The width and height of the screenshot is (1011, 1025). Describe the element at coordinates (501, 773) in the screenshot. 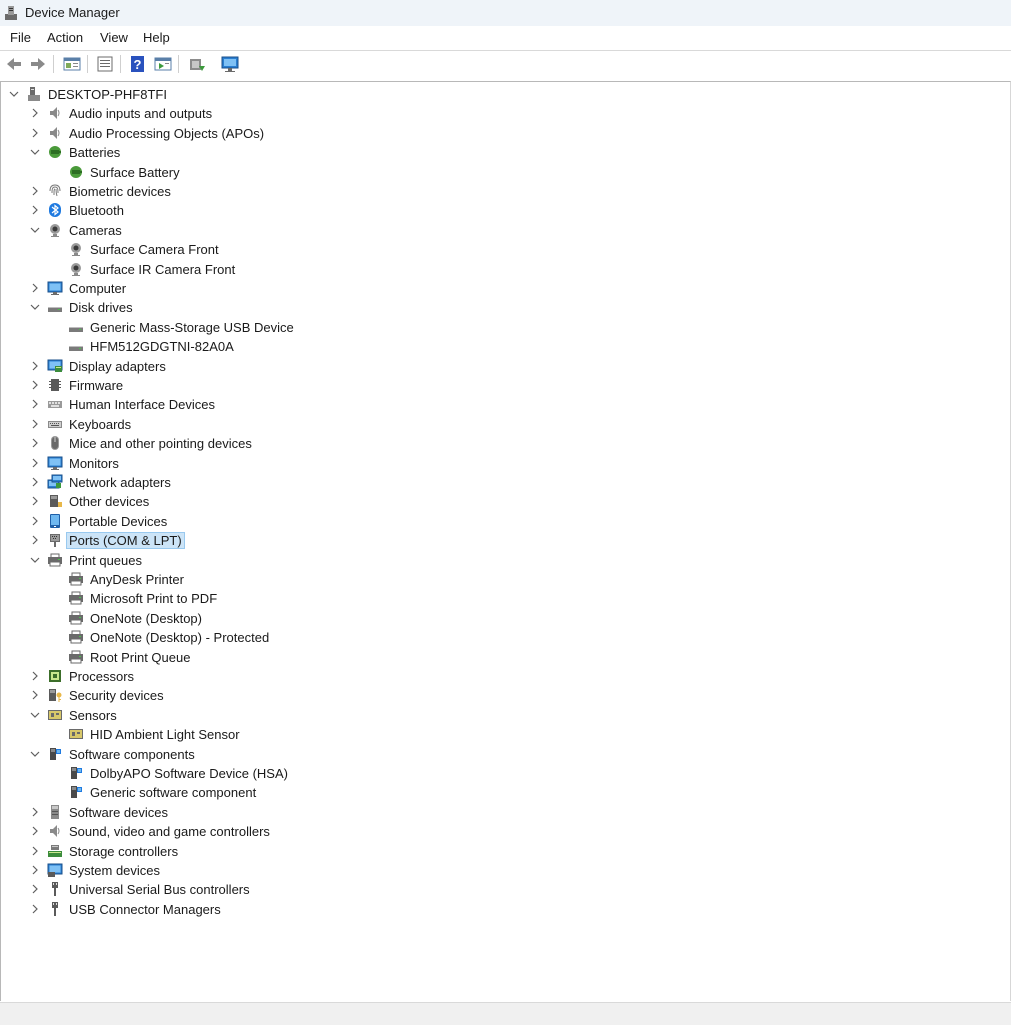

I see `tree-item-dolbyapo-software-device-hsa: DolbyAPO Software Device (HSA)` at that location.